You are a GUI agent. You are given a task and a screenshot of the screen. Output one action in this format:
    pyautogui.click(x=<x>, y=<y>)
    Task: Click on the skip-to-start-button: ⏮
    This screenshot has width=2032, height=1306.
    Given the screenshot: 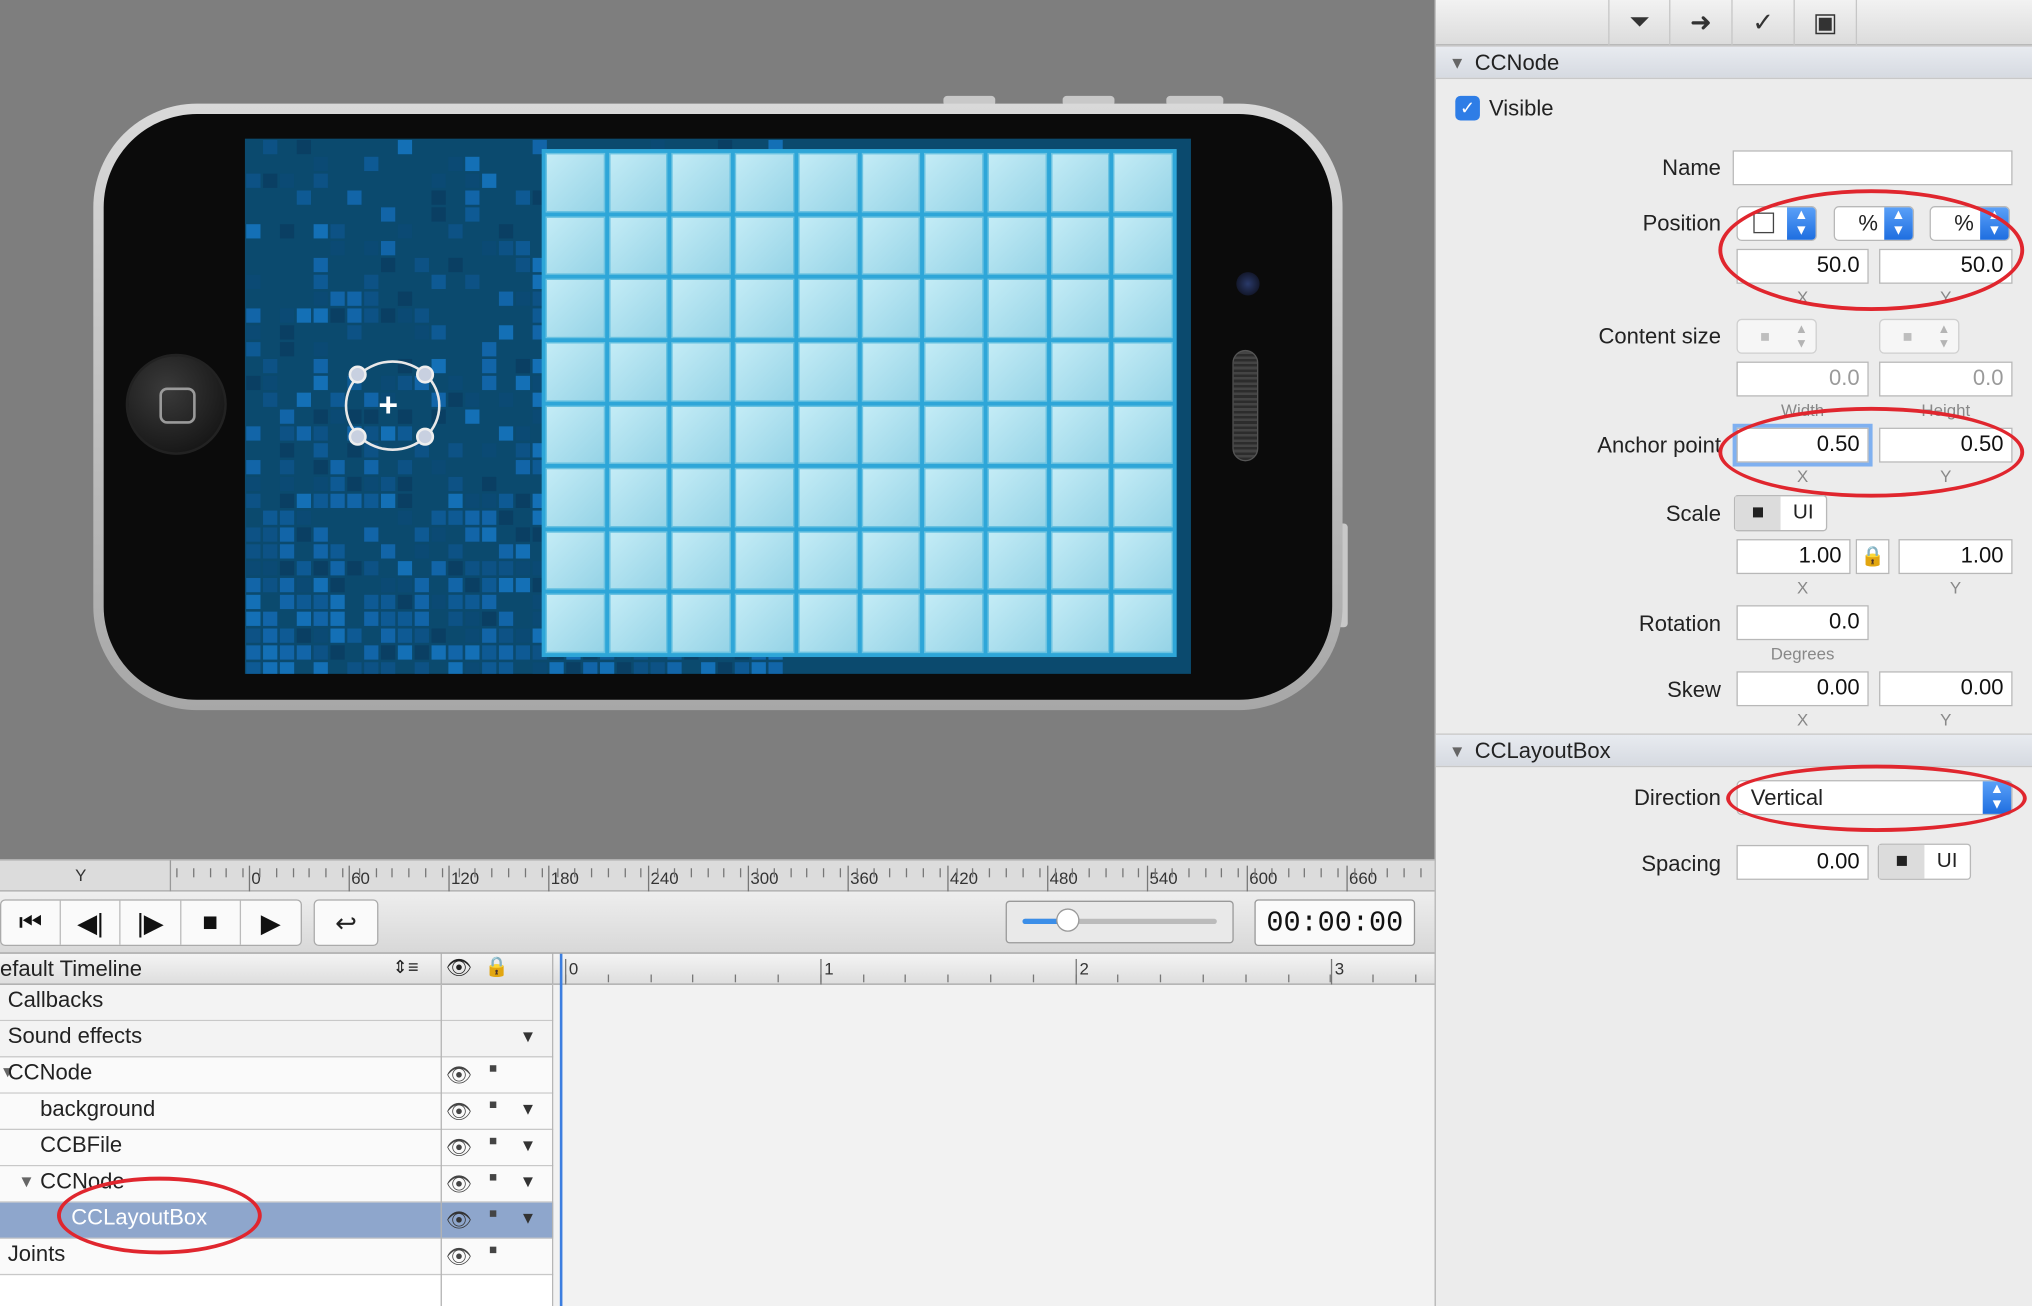 What is the action you would take?
    pyautogui.click(x=31, y=922)
    